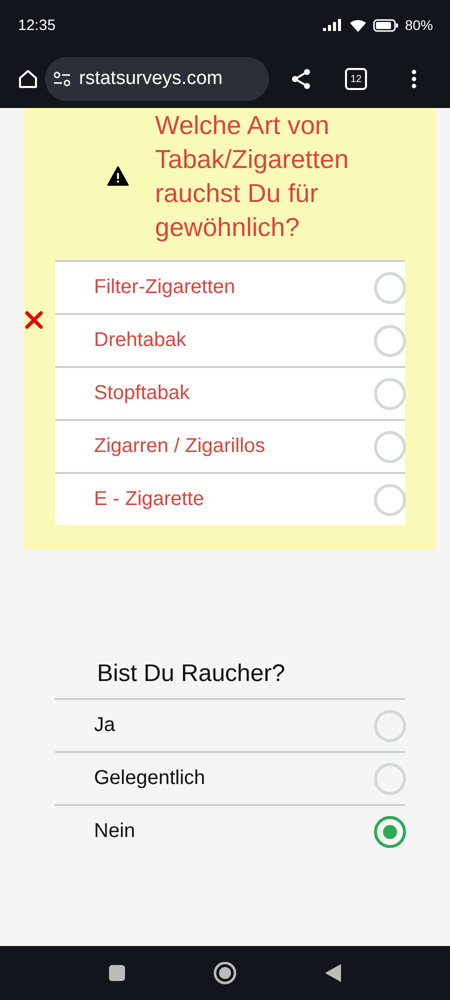 The image size is (450, 1000). I want to click on tune-icon, so click(62, 79).